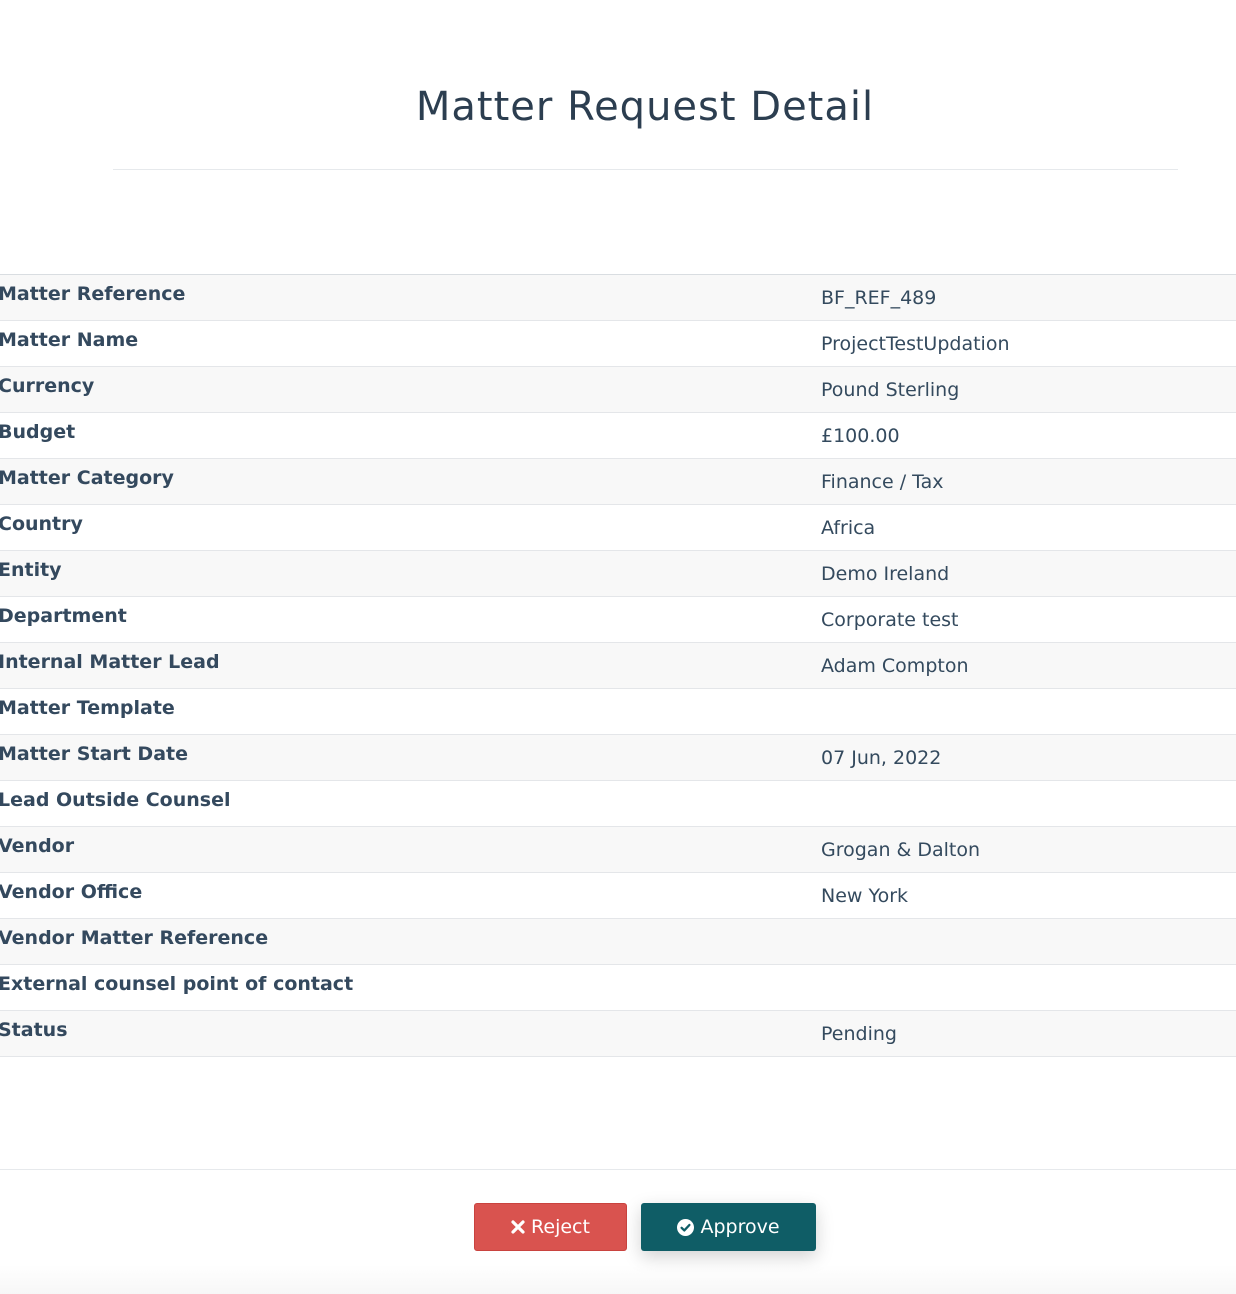 The width and height of the screenshot is (1236, 1294). I want to click on detail-value-matter-reference: BF_REF_489, so click(1028, 297).